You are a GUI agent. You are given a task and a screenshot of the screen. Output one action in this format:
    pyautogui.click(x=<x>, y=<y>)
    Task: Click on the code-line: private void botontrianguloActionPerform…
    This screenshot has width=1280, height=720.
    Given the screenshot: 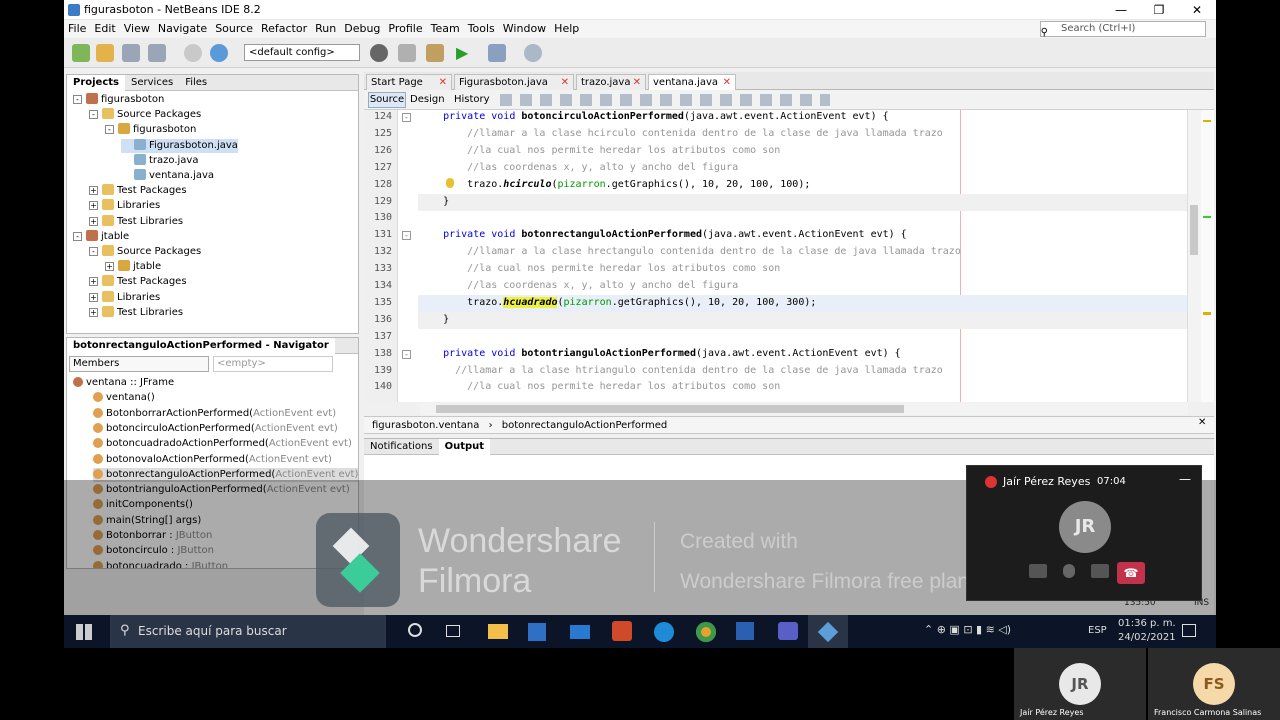 What is the action you would take?
    pyautogui.click(x=660, y=353)
    